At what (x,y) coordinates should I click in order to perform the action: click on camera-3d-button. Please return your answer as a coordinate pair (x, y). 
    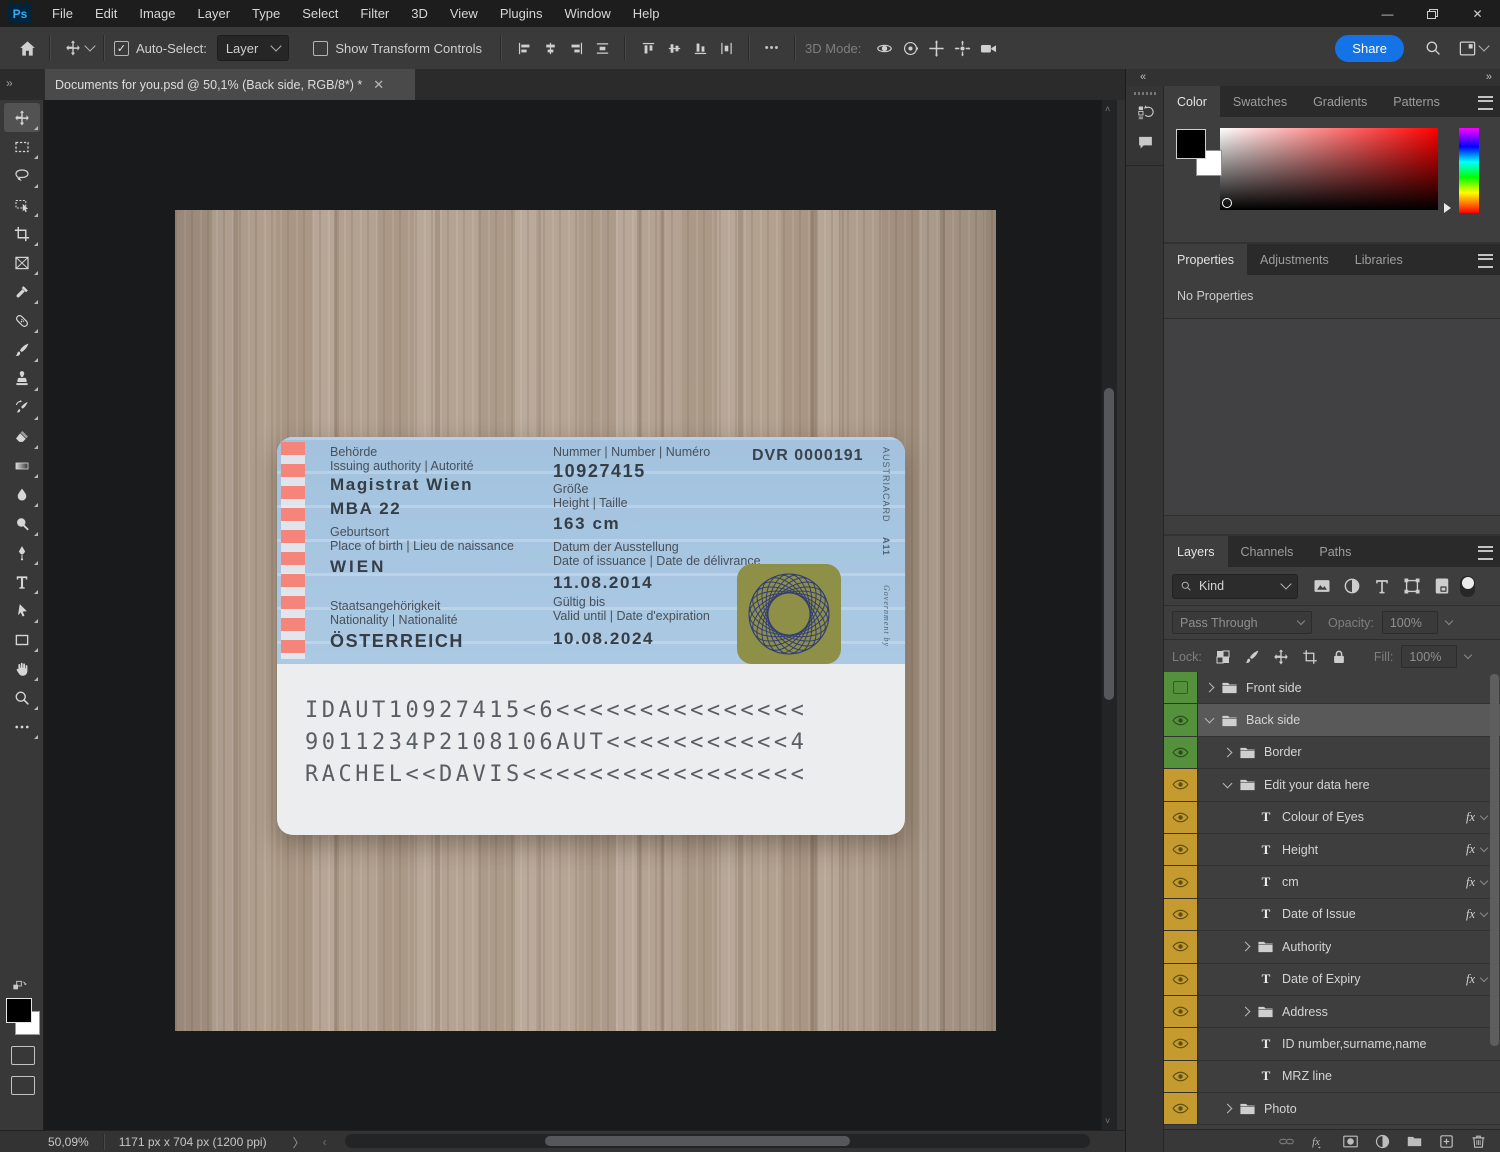
    Looking at the image, I should click on (988, 48).